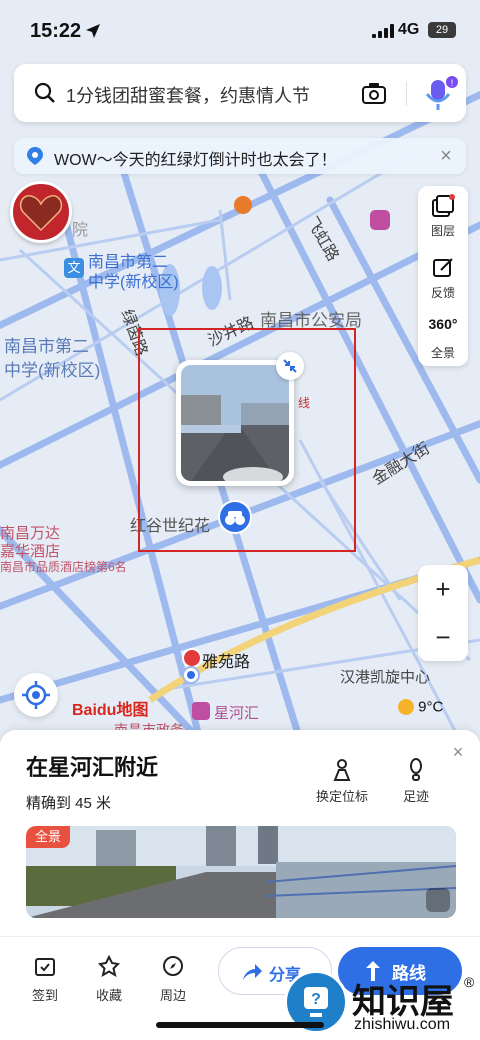 The image size is (480, 1040). What do you see at coordinates (211, 95) in the screenshot?
I see `search-input: 1分钱团甜蜜套餐，约惠情人节` at bounding box center [211, 95].